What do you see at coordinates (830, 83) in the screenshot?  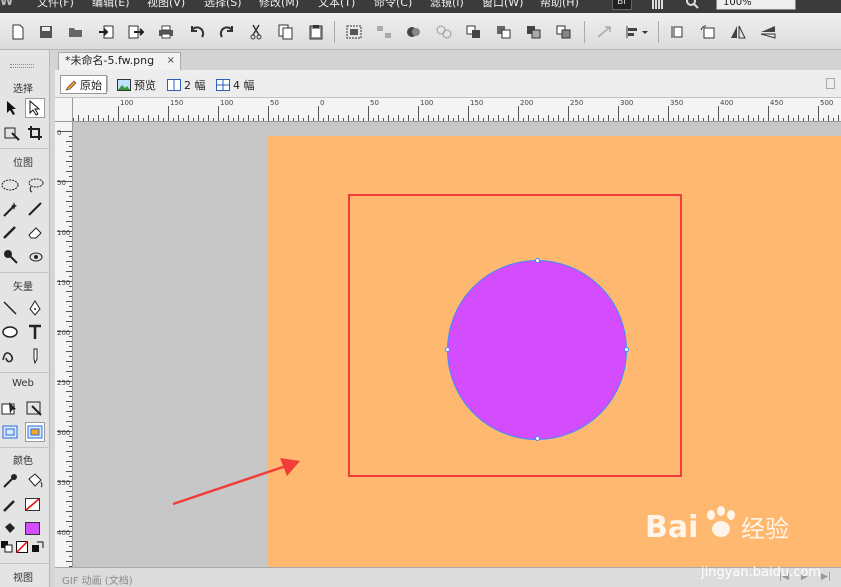 I see `page-icon` at bounding box center [830, 83].